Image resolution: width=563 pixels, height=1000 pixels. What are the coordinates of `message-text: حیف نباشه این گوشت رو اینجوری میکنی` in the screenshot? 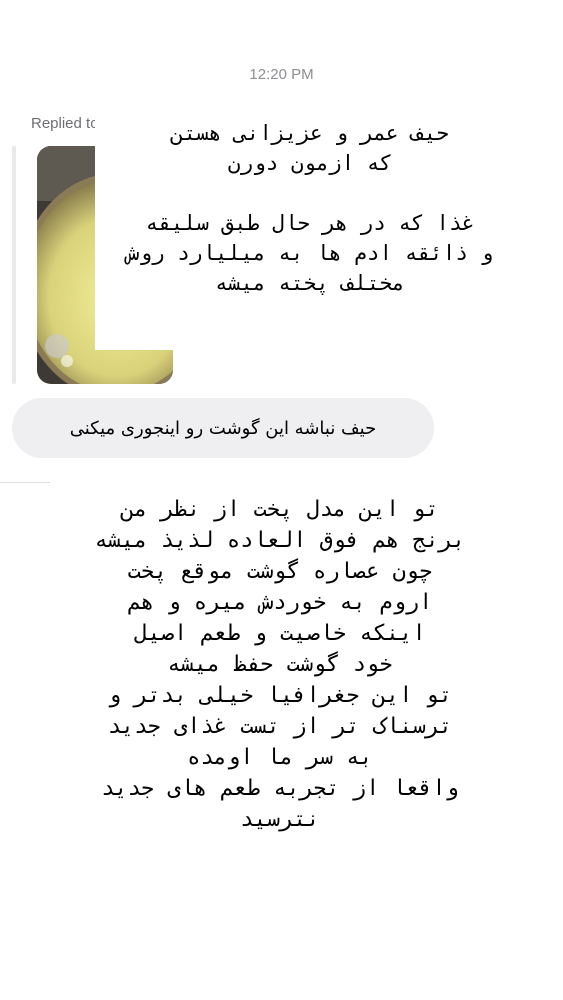 It's located at (223, 428).